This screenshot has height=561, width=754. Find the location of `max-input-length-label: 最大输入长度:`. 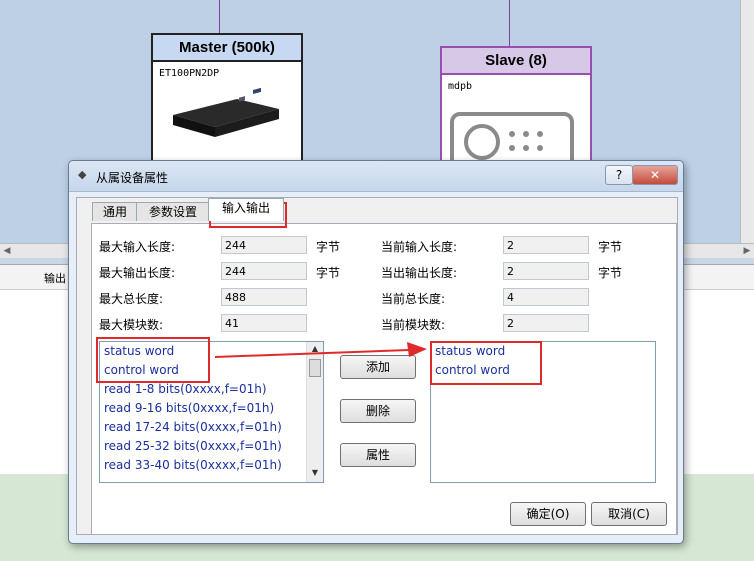

max-input-length-label: 最大输入长度: is located at coordinates (137, 247).